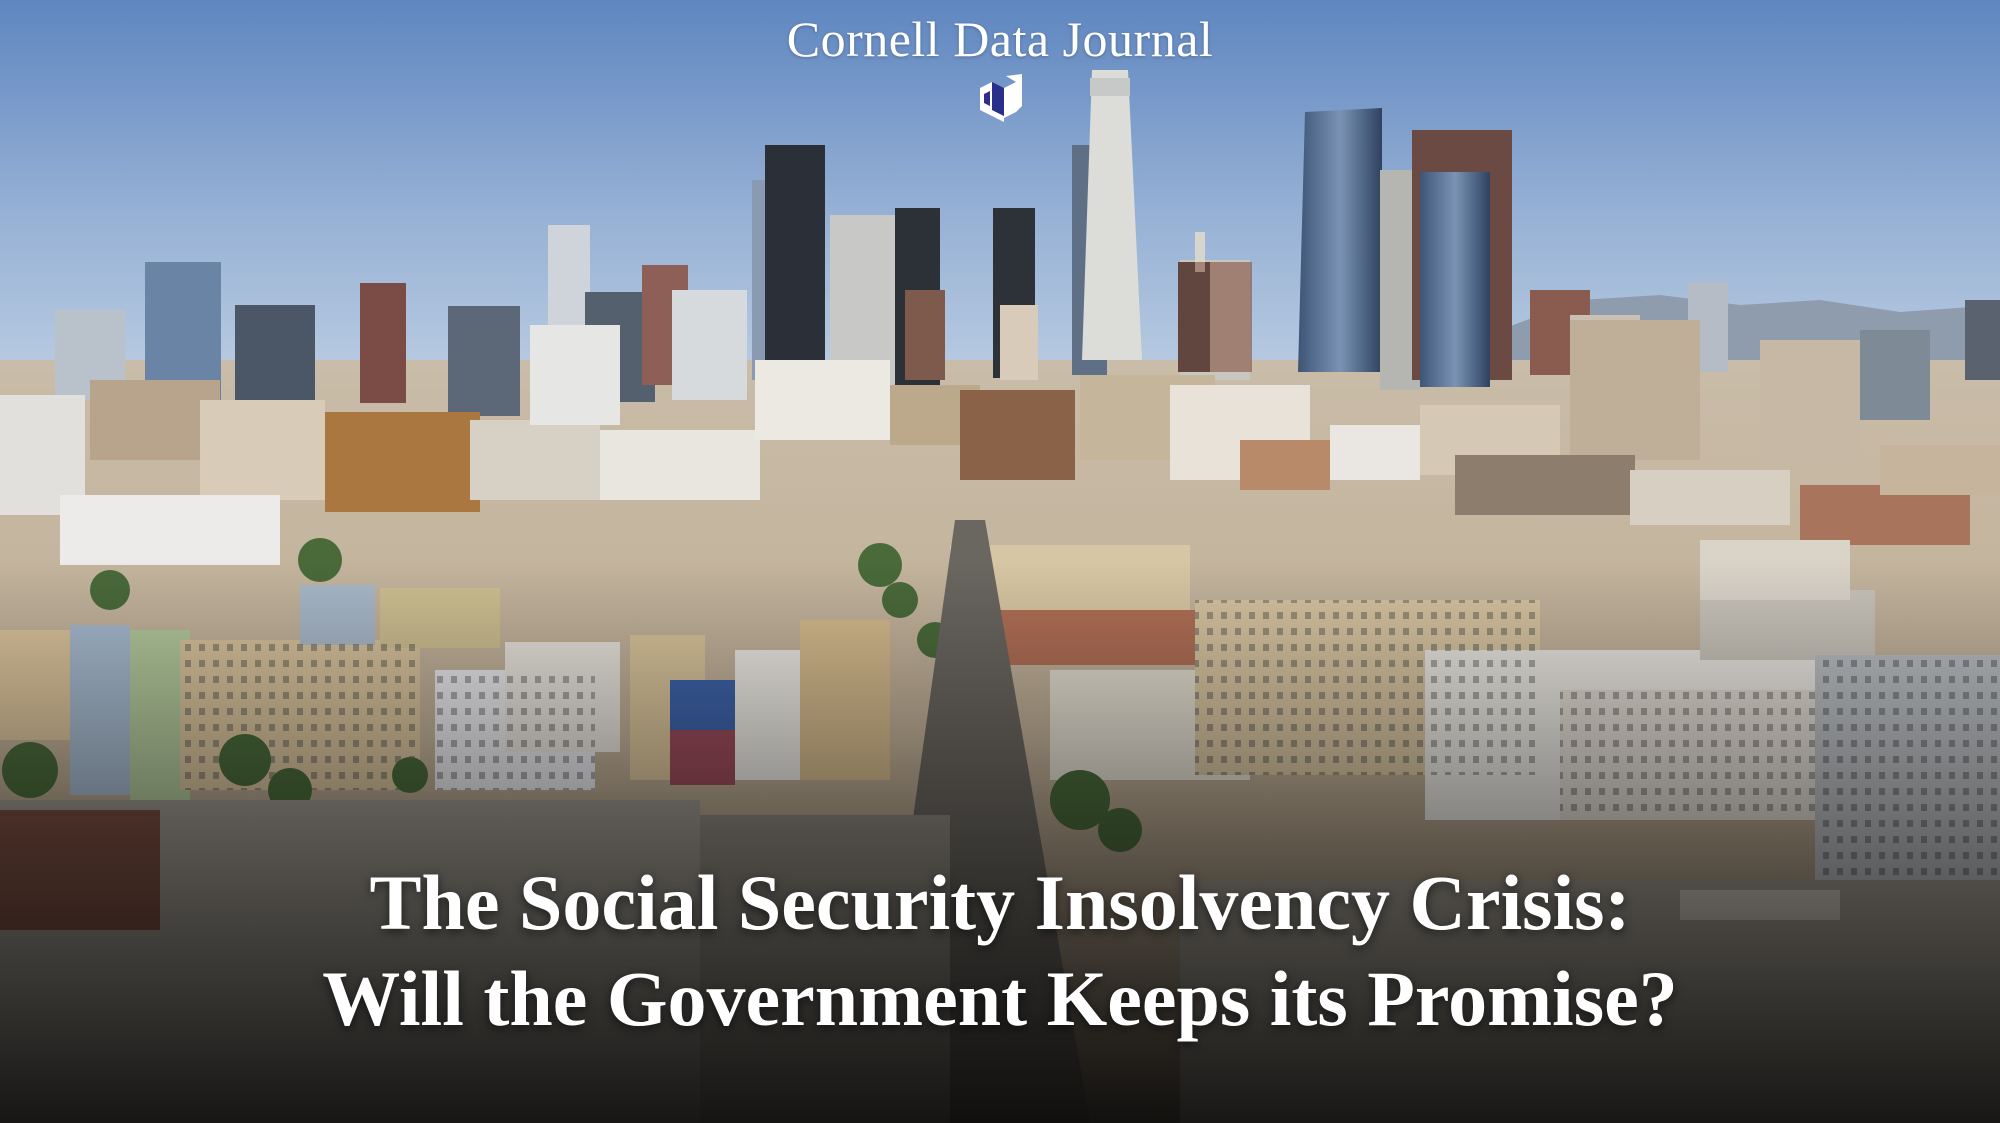 The width and height of the screenshot is (2000, 1123). What do you see at coordinates (1001, 100) in the screenshot?
I see `cdj-monogram-icon` at bounding box center [1001, 100].